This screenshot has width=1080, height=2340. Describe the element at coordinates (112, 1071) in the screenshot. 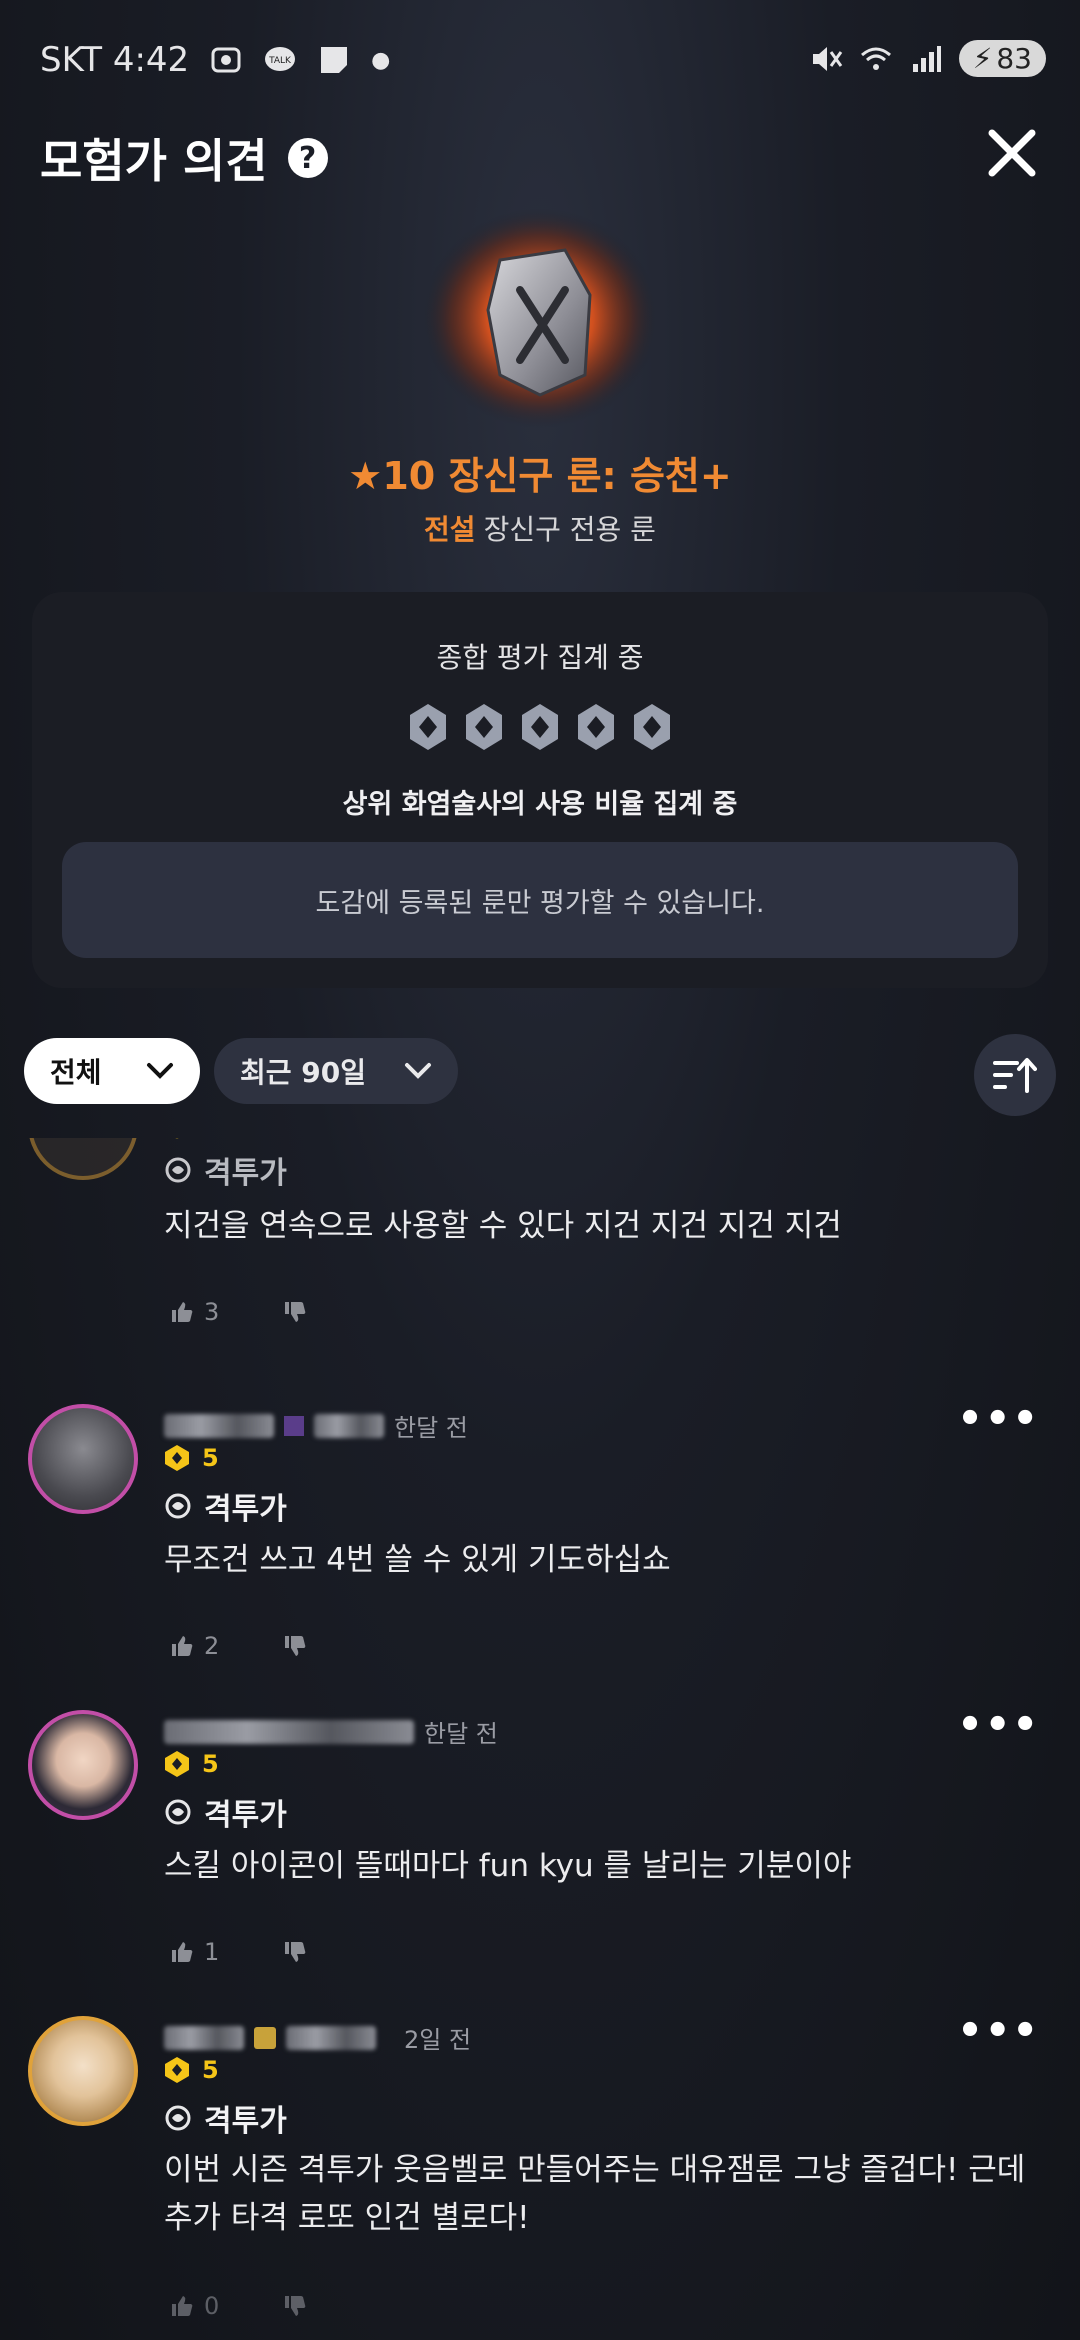

I see `scope-filter-dropdown: 전체` at that location.